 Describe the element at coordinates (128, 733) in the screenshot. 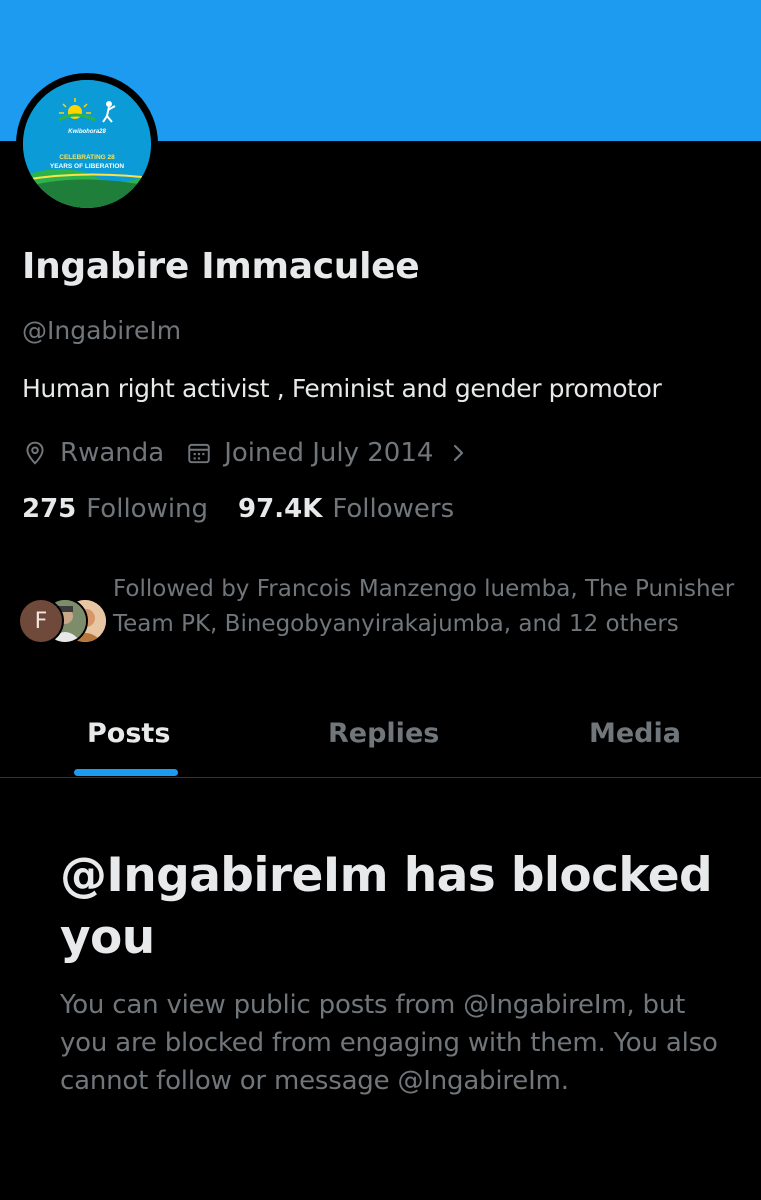

I see `tab-posts: Posts` at that location.